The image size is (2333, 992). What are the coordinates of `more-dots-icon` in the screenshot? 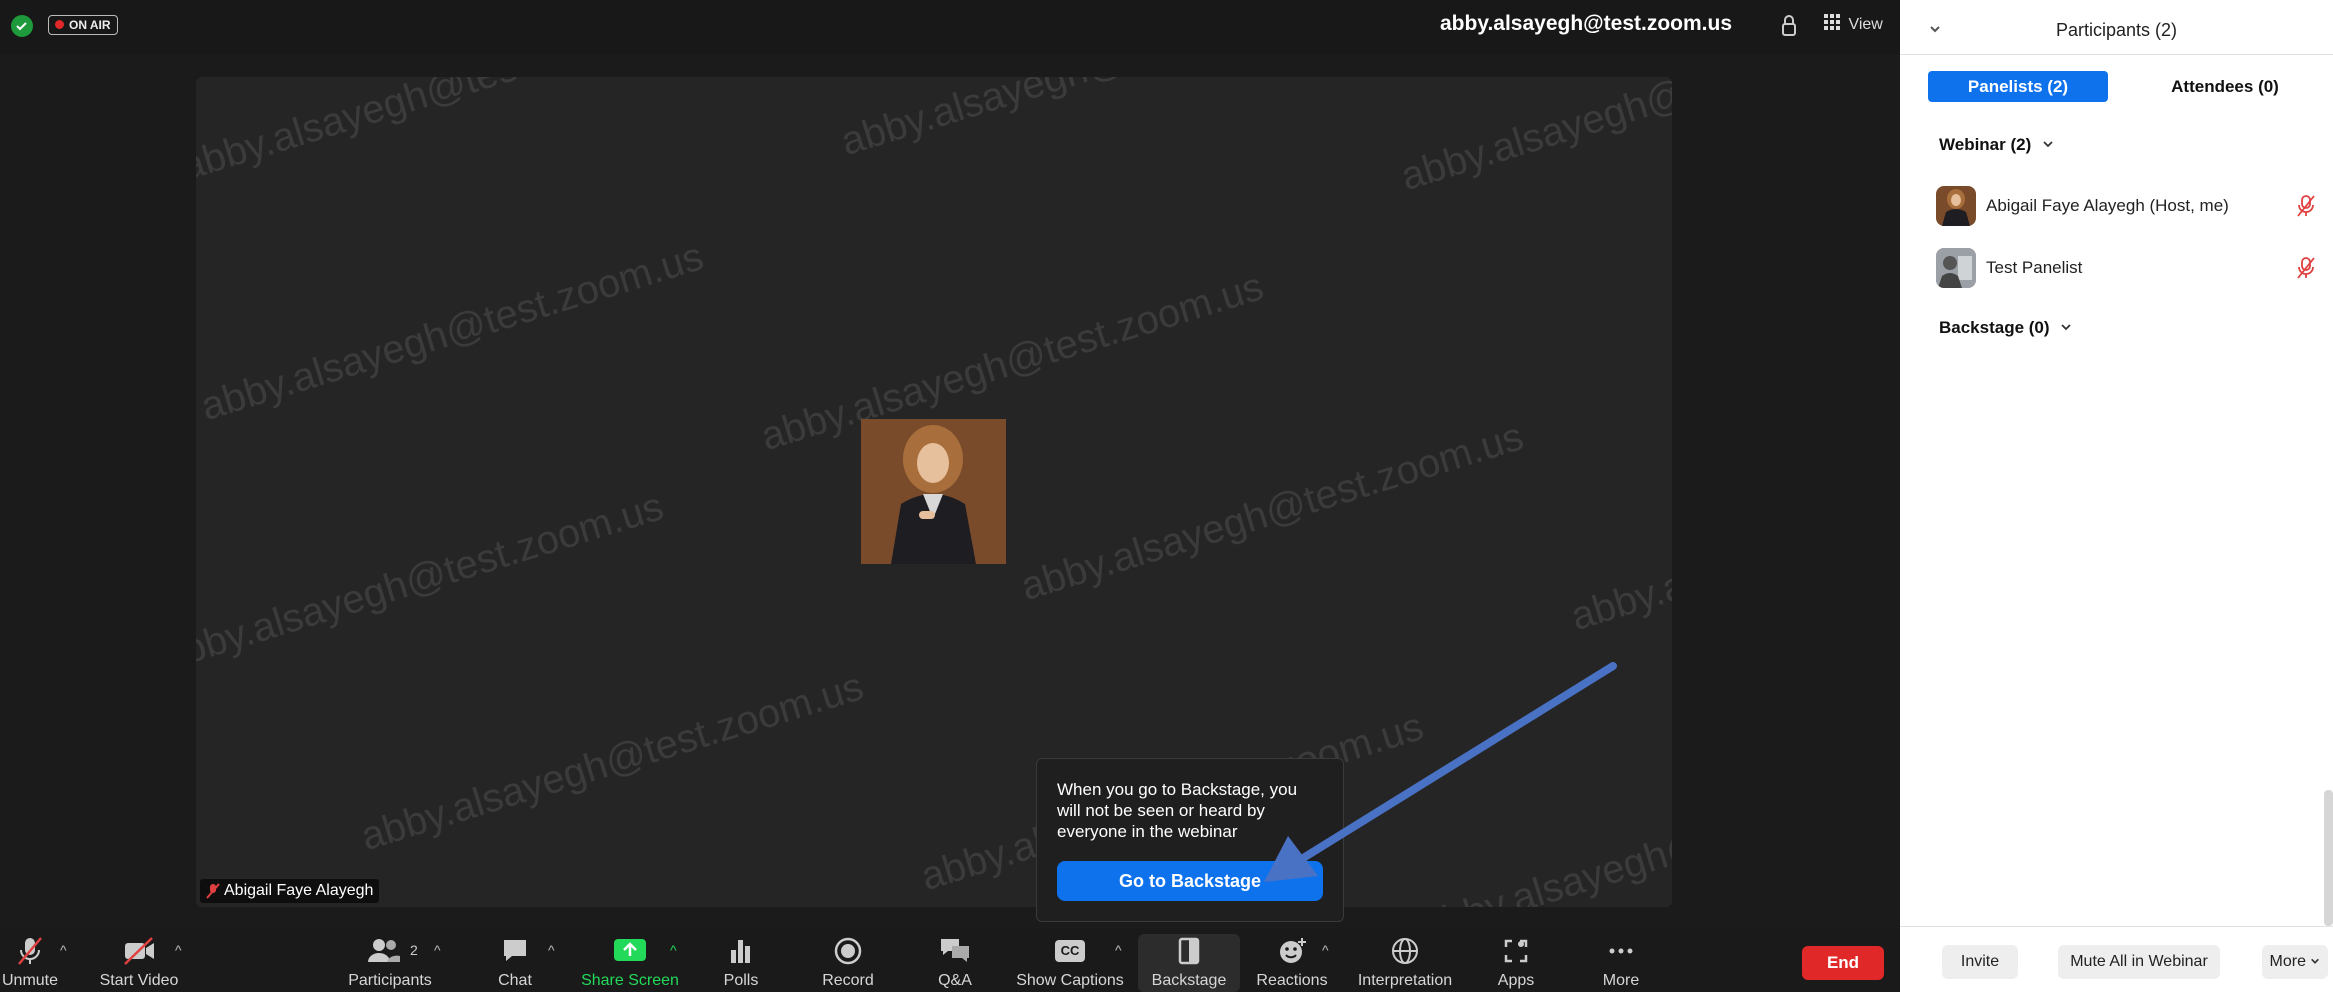 It's located at (1621, 953).